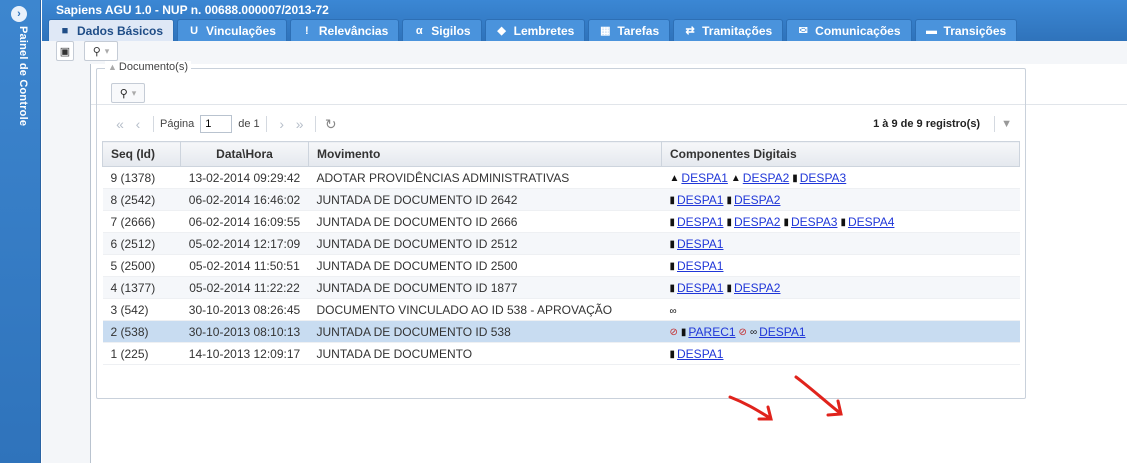 The height and width of the screenshot is (463, 1127). Describe the element at coordinates (849, 30) in the screenshot. I see `tab-comunicacoes: ✉ Comunicações` at that location.